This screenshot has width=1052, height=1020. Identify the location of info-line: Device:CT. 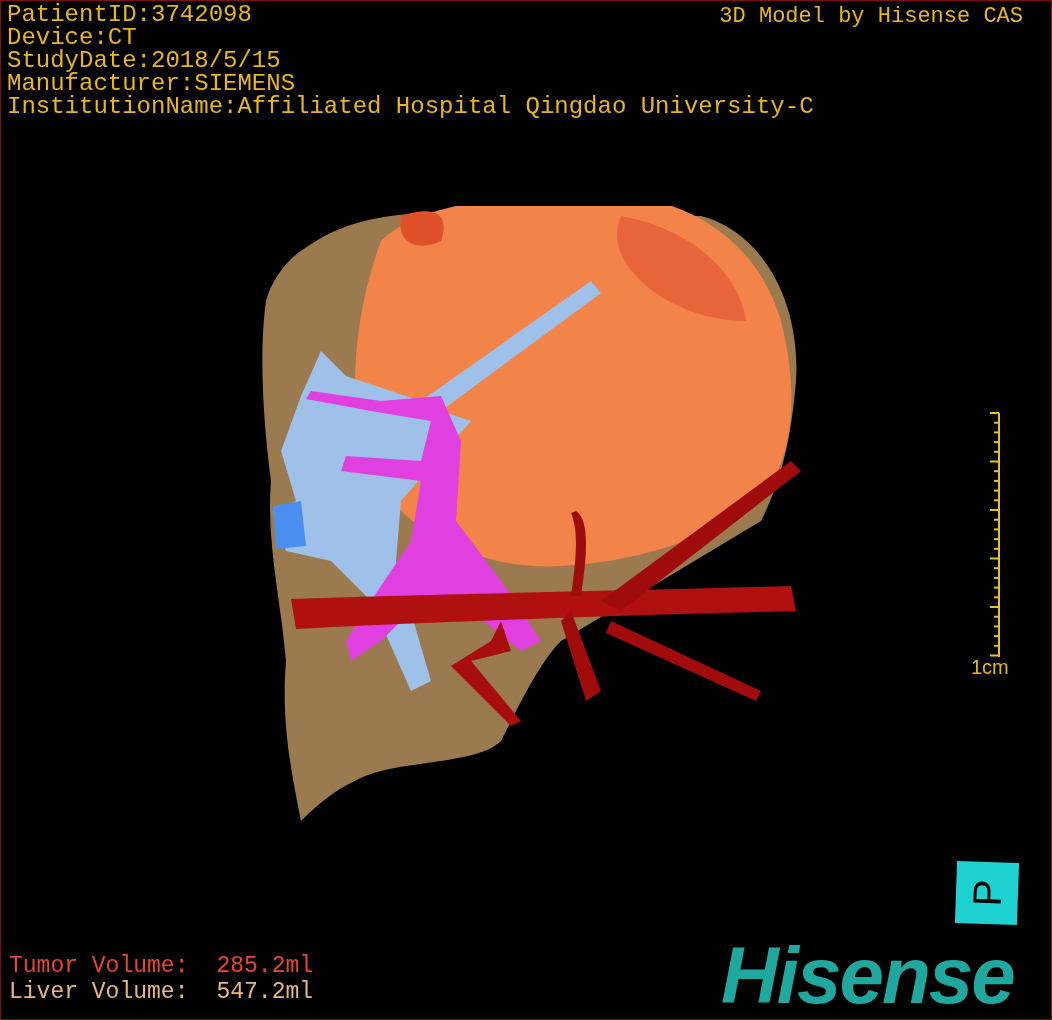
(72, 37).